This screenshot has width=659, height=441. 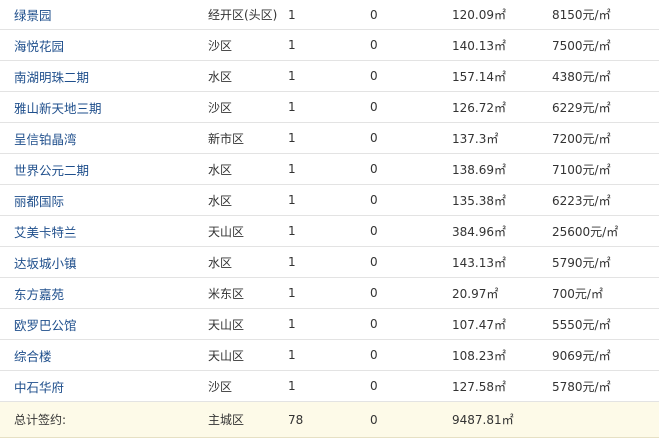 I want to click on cell-area: 20.97㎡, so click(x=502, y=293).